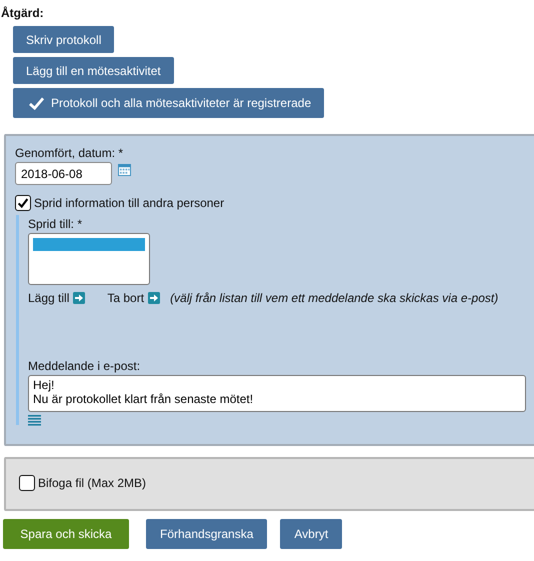  I want to click on hint-text: (välj från listan till vem ett meddelande ska skickas via e-post), so click(334, 298).